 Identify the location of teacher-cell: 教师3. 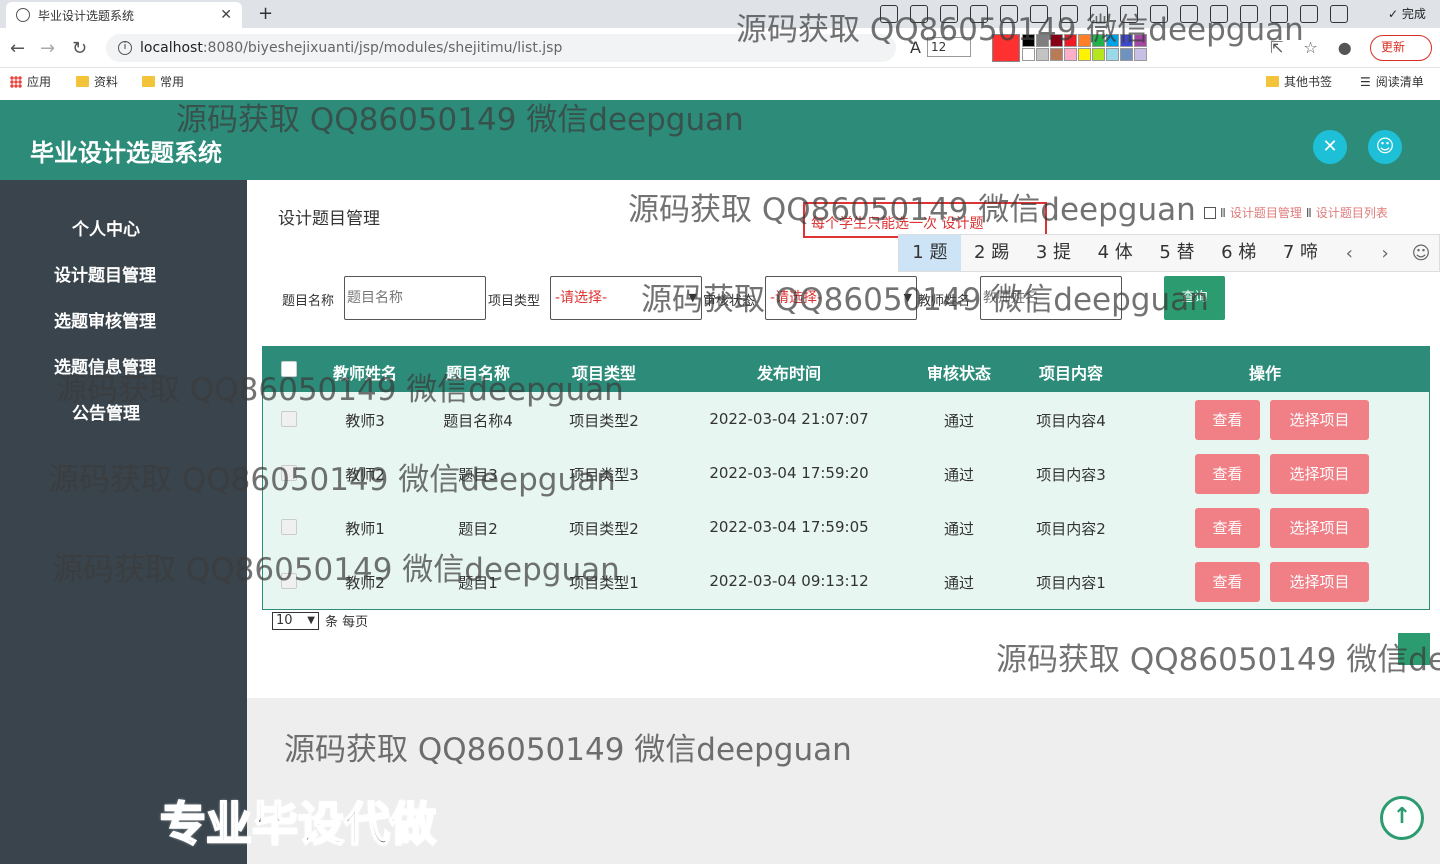
(365, 421).